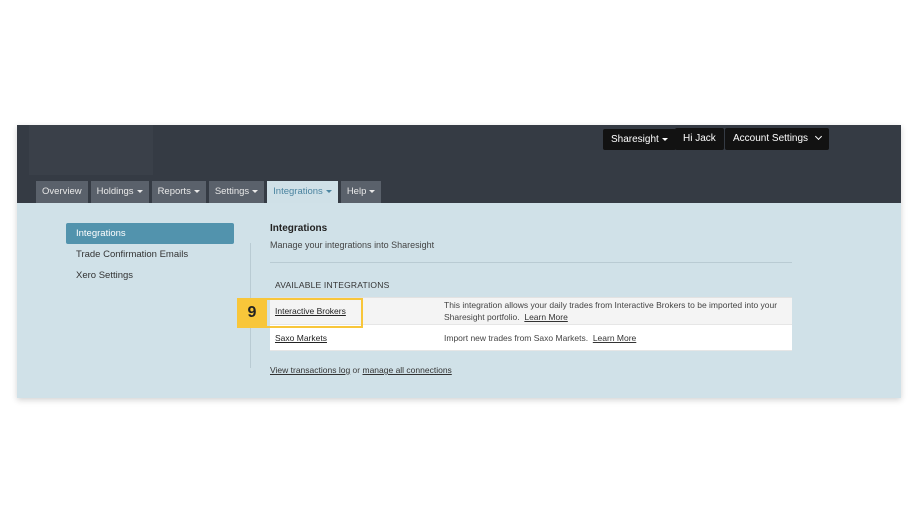 This screenshot has width=917, height=530. Describe the element at coordinates (819, 136) in the screenshot. I see `chevron-down-icon` at that location.